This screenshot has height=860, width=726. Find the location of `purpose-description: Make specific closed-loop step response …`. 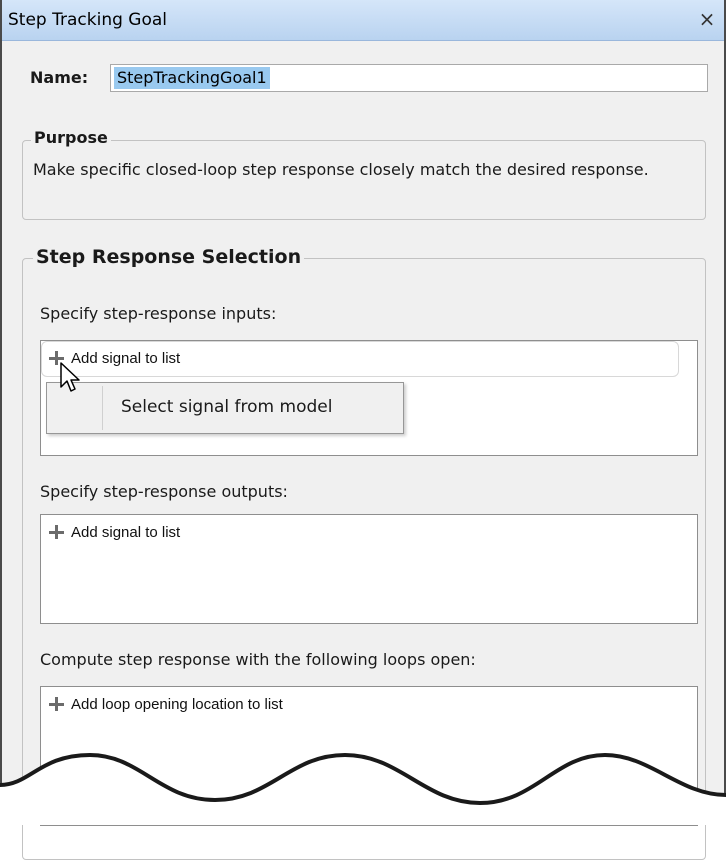

purpose-description: Make specific closed-loop step response … is located at coordinates (341, 169).